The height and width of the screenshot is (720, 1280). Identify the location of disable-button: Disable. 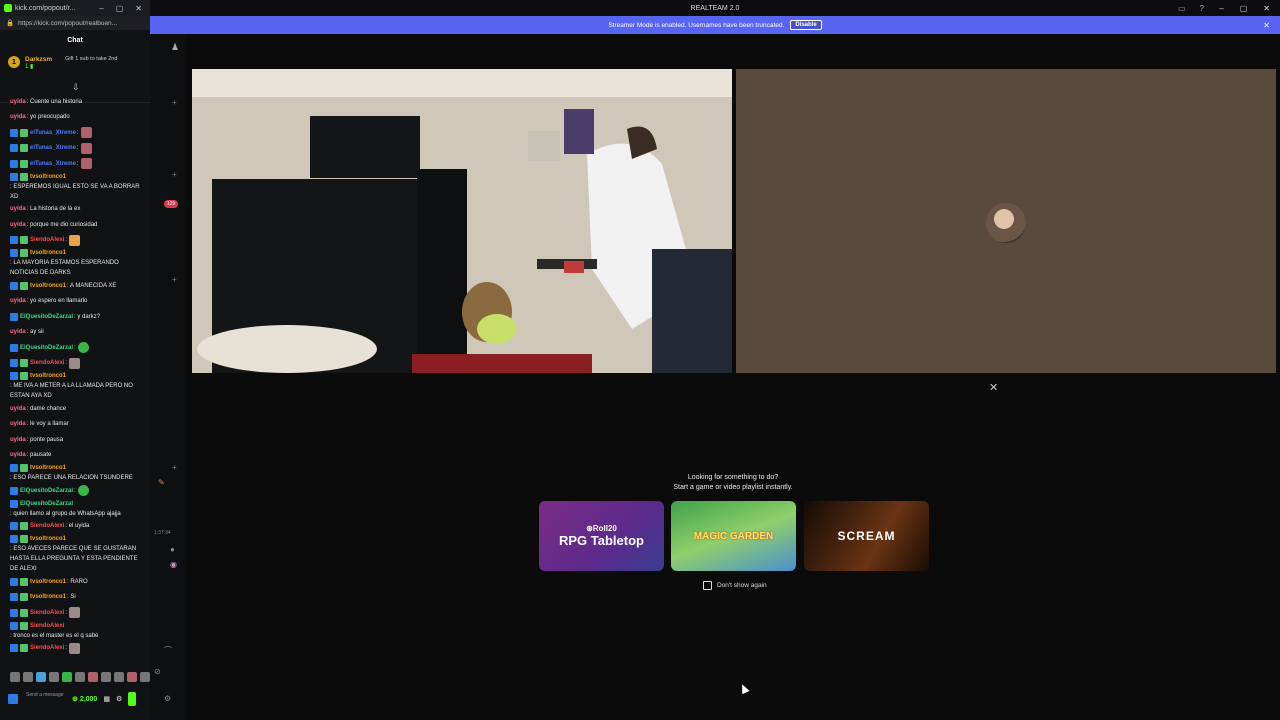
(806, 25).